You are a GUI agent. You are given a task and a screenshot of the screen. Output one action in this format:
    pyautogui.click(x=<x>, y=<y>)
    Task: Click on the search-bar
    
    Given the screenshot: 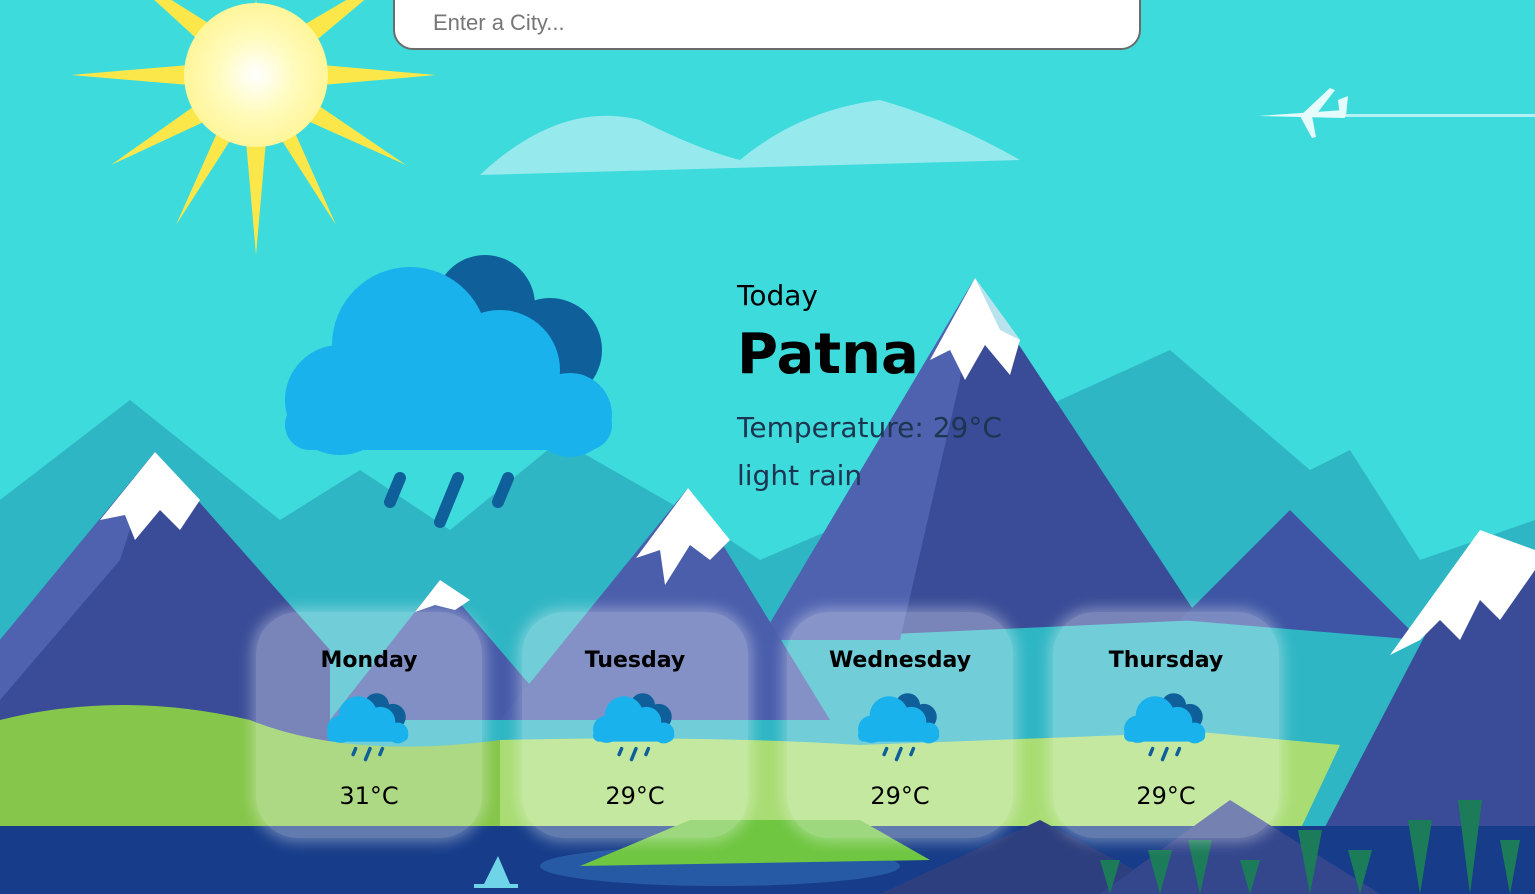 What is the action you would take?
    pyautogui.click(x=767, y=25)
    